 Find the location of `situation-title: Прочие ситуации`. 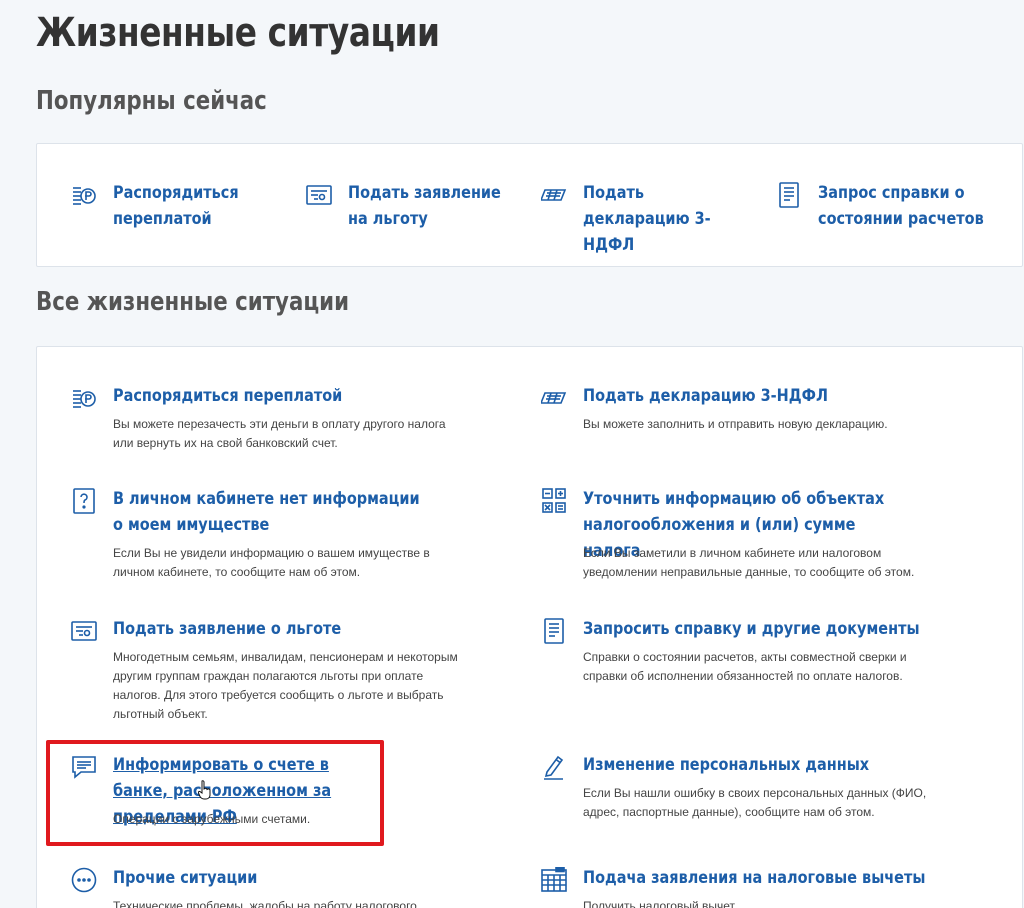

situation-title: Прочие ситуации is located at coordinates (296, 878).